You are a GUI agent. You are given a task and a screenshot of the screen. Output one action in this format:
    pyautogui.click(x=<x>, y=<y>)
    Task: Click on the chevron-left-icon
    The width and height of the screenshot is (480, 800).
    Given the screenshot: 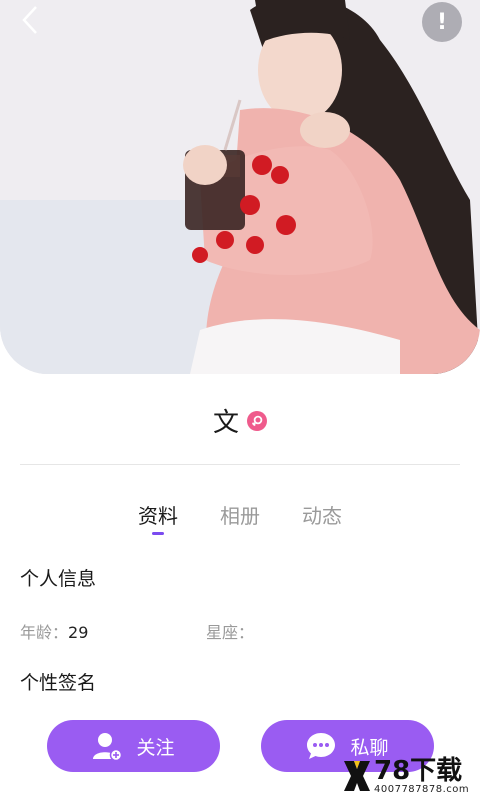 What is the action you would take?
    pyautogui.click(x=29, y=20)
    